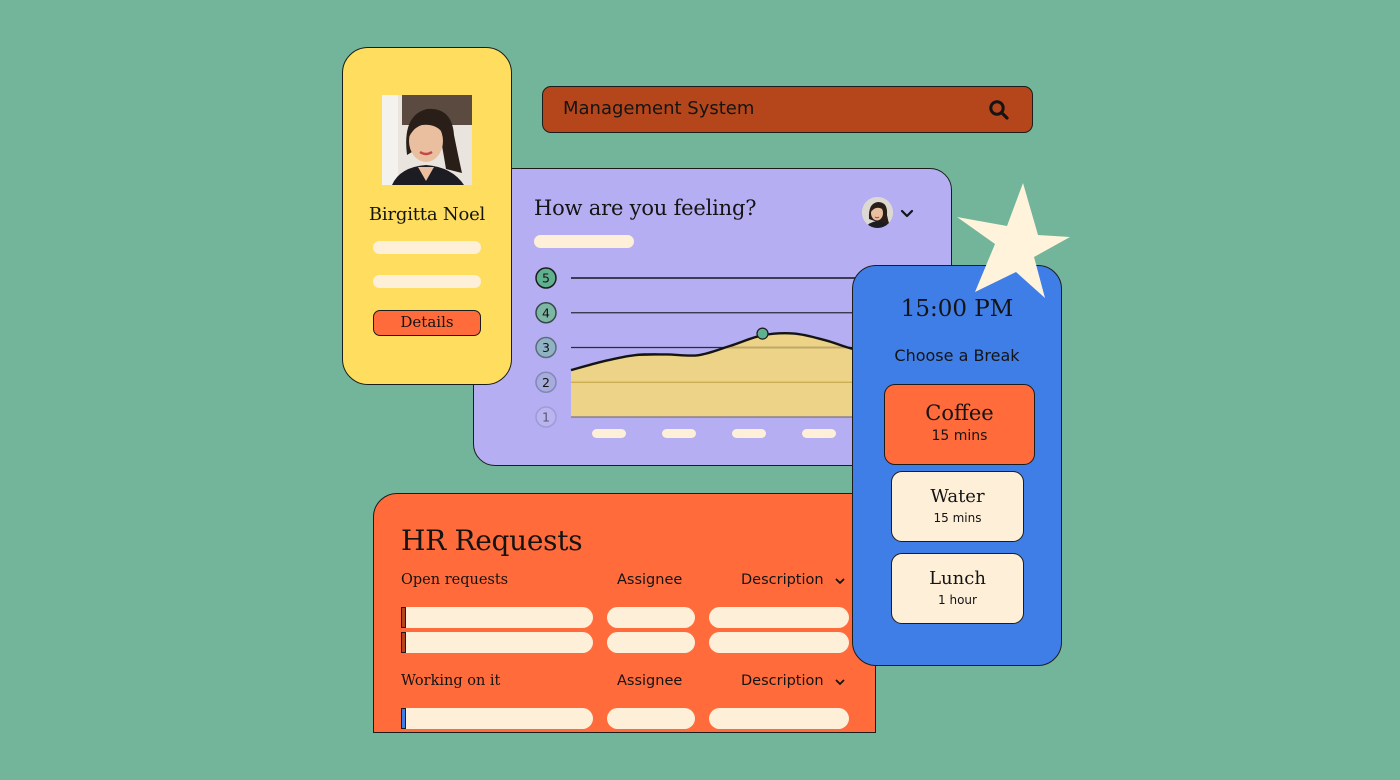  I want to click on break-option-coffee: Coffee 15 mins, so click(959, 424).